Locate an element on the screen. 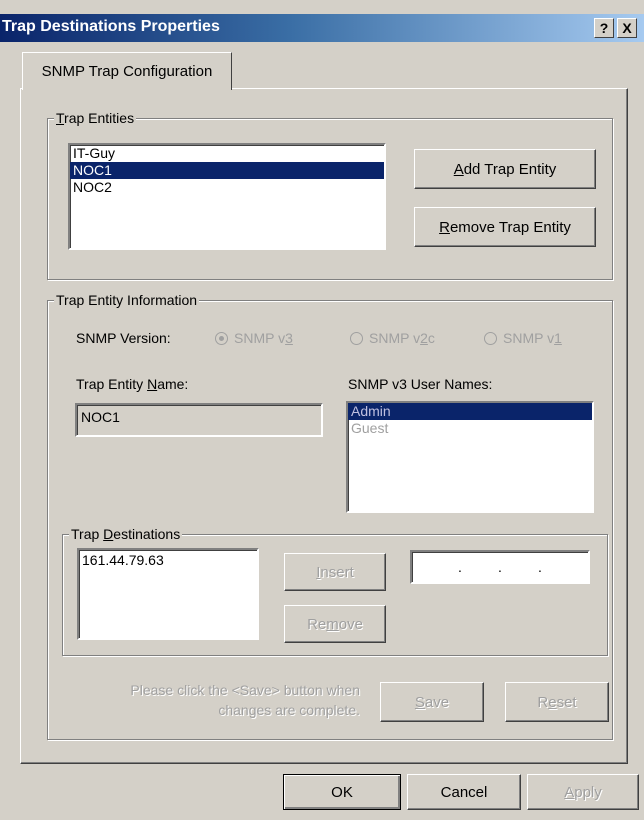 Image resolution: width=644 pixels, height=820 pixels. tab-label: SNMP Trap Configuration is located at coordinates (127, 71).